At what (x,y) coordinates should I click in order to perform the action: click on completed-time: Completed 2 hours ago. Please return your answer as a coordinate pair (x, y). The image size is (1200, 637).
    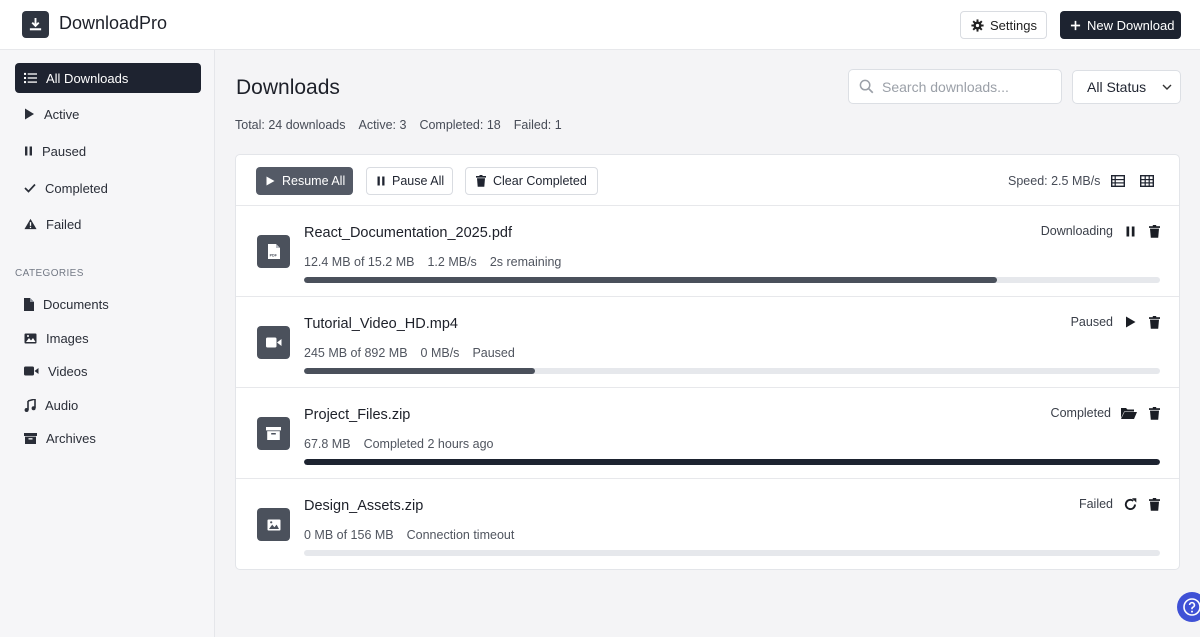
    Looking at the image, I should click on (428, 444).